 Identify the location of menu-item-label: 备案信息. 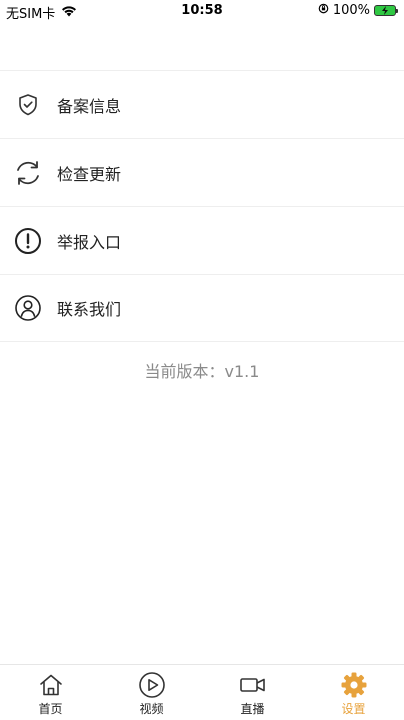
(89, 106).